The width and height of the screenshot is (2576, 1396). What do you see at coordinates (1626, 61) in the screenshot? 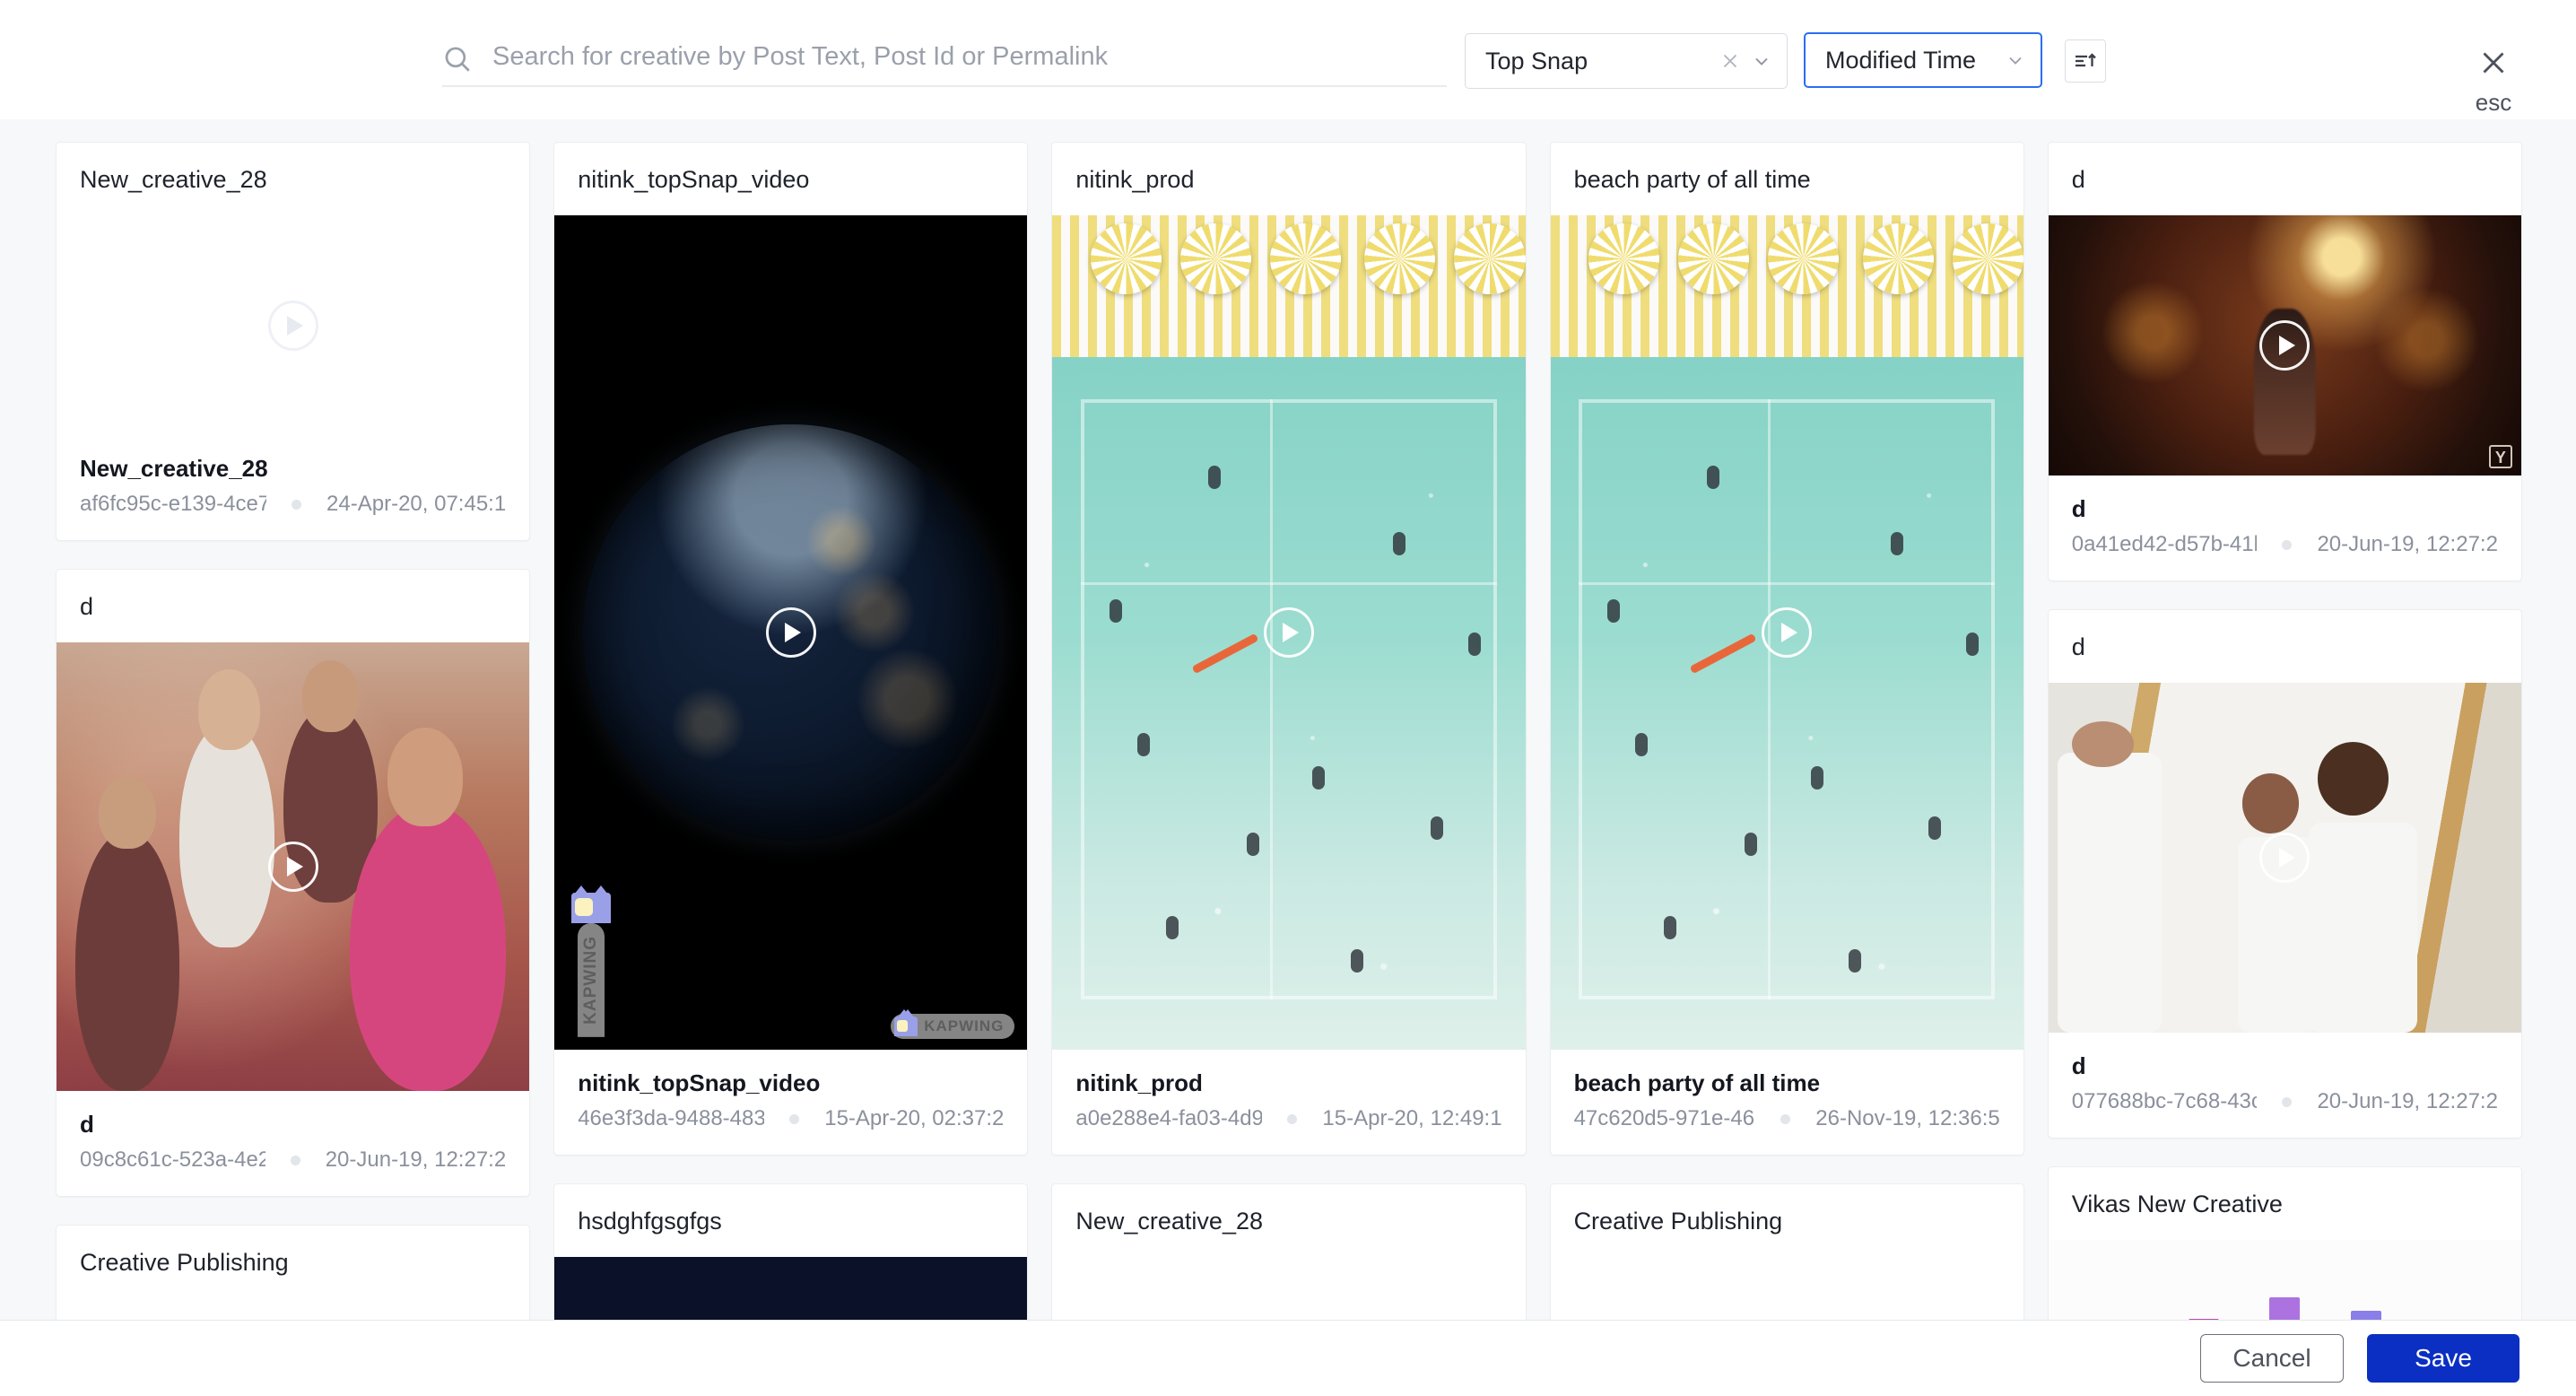
I see `creative-type-select: Top Snap` at bounding box center [1626, 61].